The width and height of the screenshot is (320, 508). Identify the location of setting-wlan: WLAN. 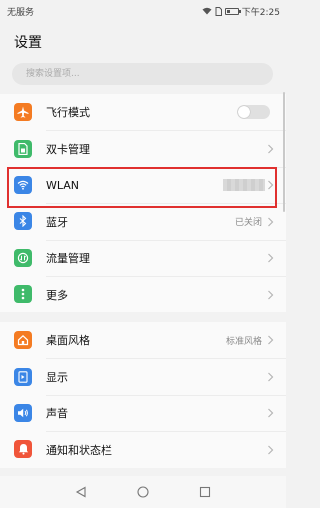
(143, 184).